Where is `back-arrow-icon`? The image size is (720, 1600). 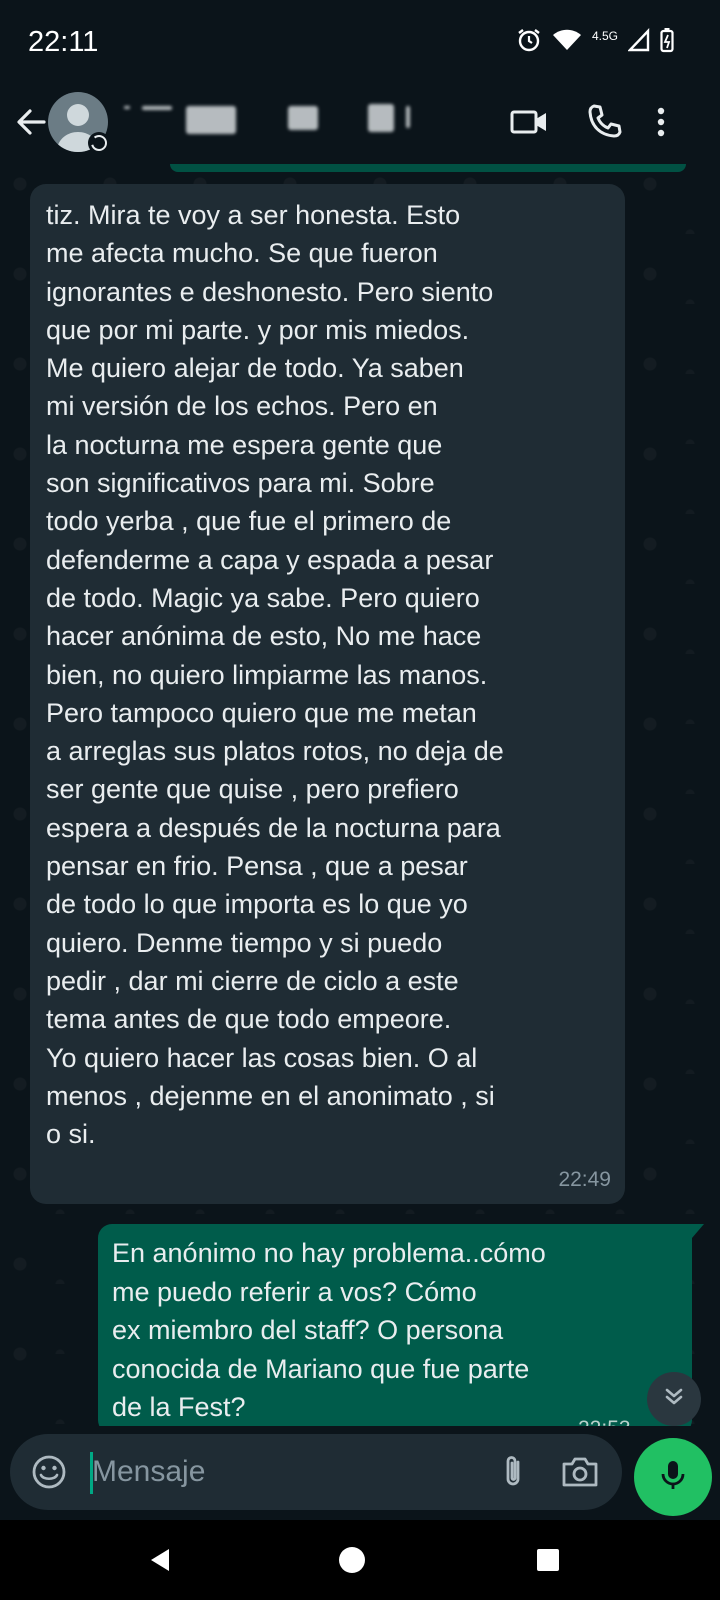 back-arrow-icon is located at coordinates (32, 122).